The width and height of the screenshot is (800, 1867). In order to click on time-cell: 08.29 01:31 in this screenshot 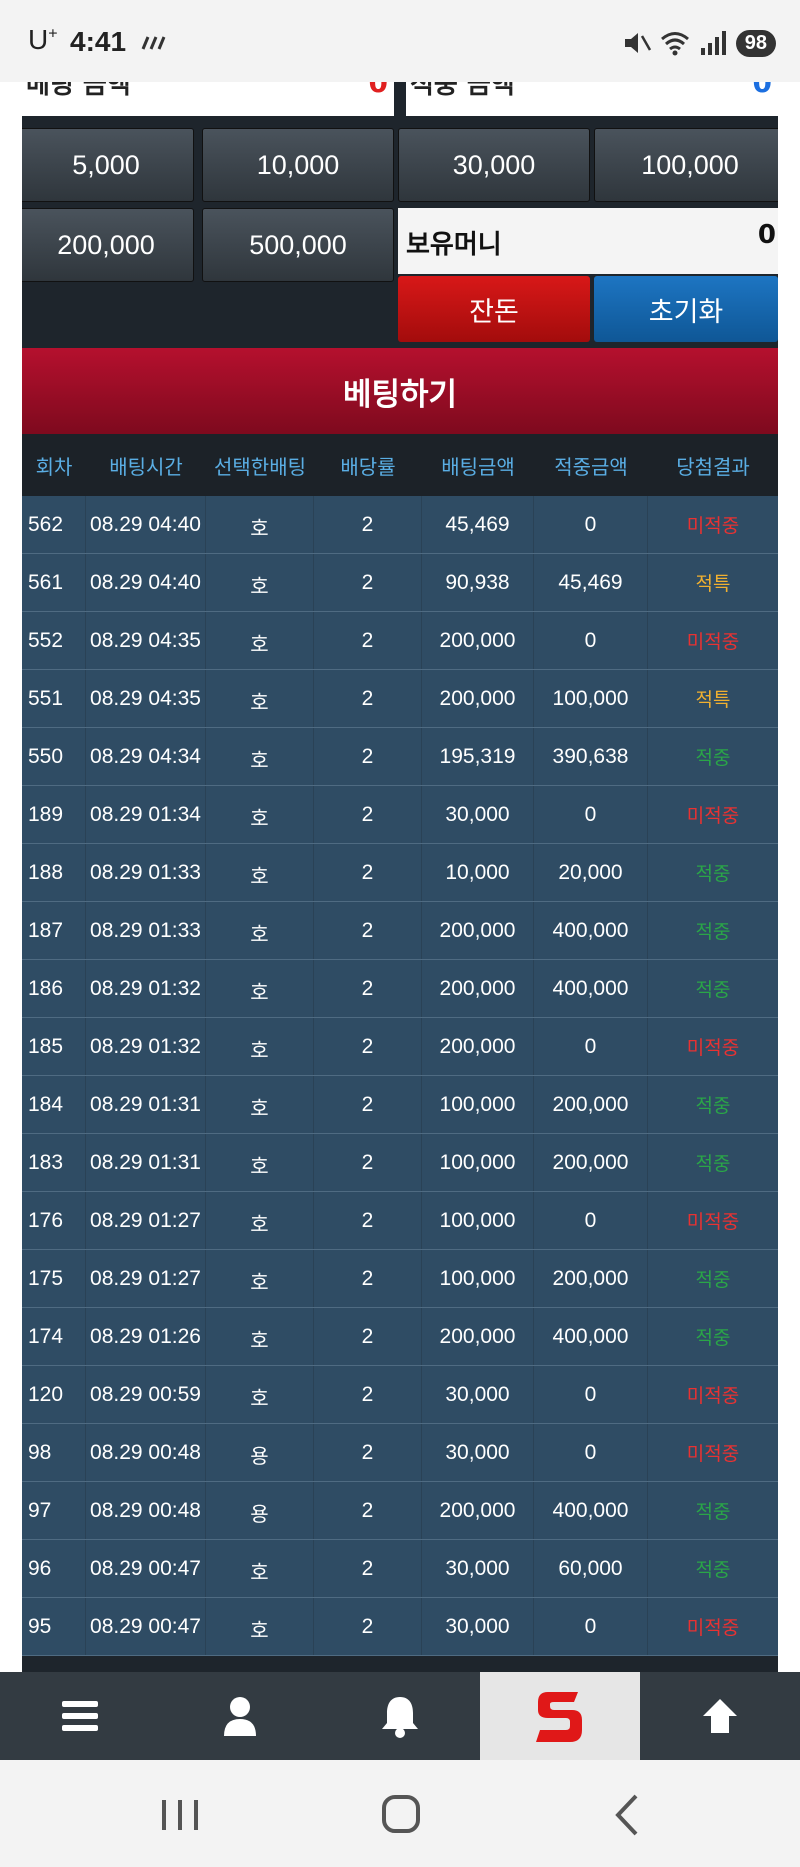, I will do `click(146, 1162)`.